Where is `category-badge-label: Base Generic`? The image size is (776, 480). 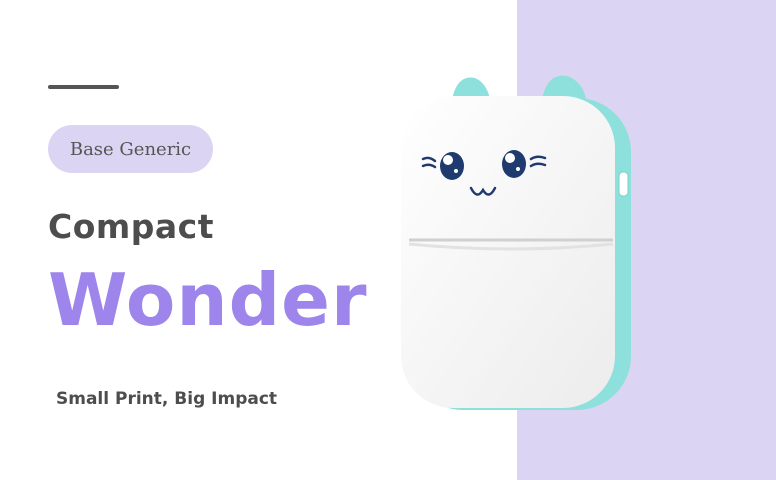 category-badge-label: Base Generic is located at coordinates (130, 149).